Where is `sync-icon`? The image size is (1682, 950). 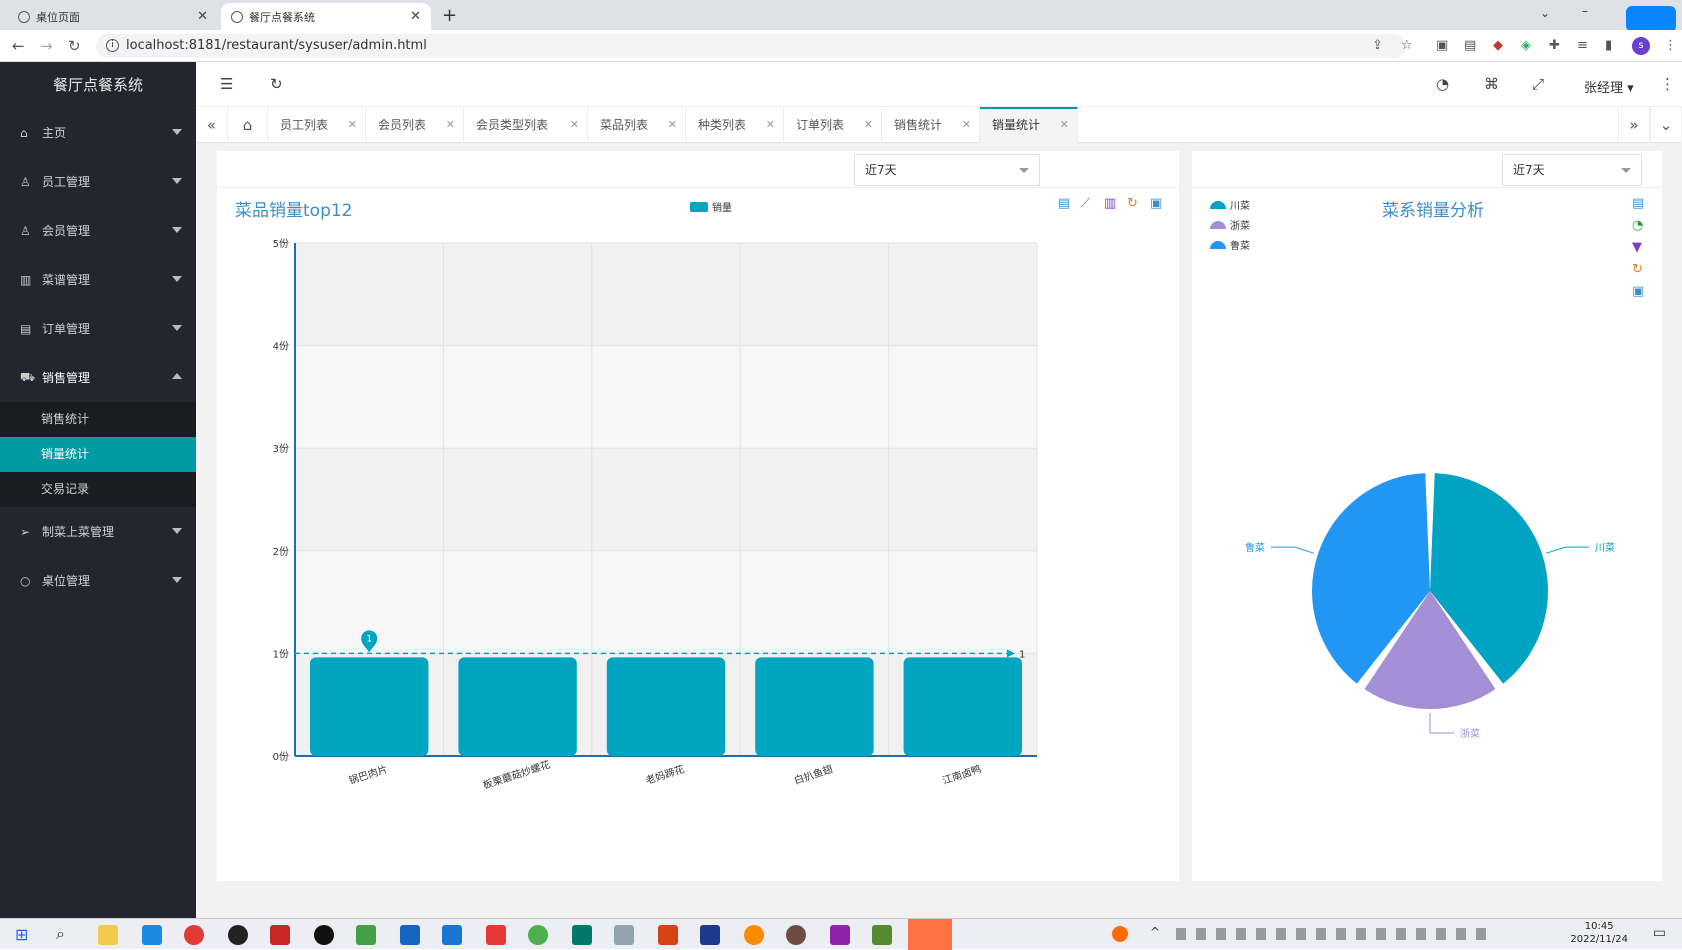
sync-icon is located at coordinates (366, 935).